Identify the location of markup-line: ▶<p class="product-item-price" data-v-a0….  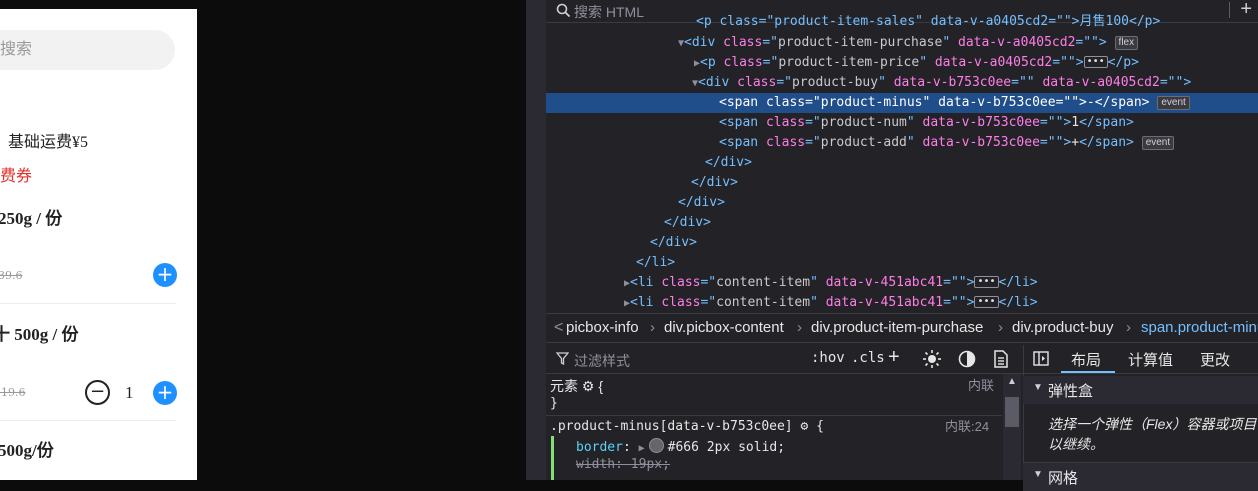
(902, 63).